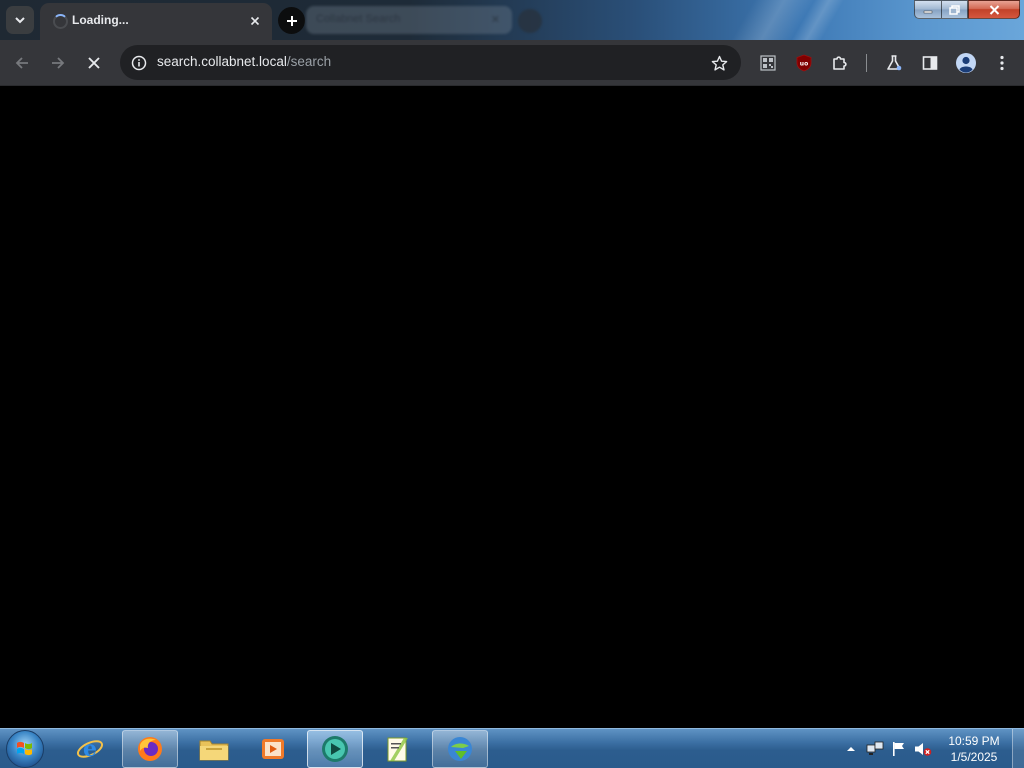  I want to click on clock-date: 1/5/2025, so click(974, 757).